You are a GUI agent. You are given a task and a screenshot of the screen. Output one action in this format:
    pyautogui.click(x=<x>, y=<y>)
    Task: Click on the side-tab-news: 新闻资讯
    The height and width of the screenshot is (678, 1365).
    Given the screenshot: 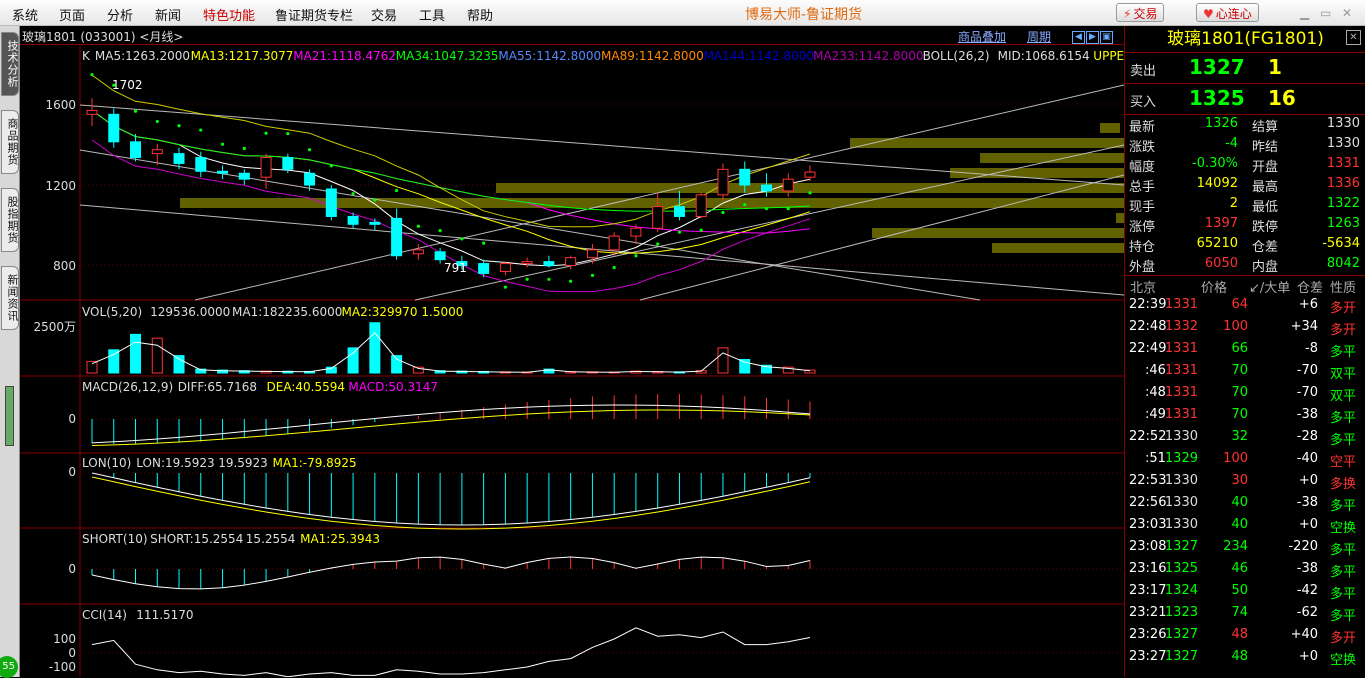 What is the action you would take?
    pyautogui.click(x=10, y=298)
    